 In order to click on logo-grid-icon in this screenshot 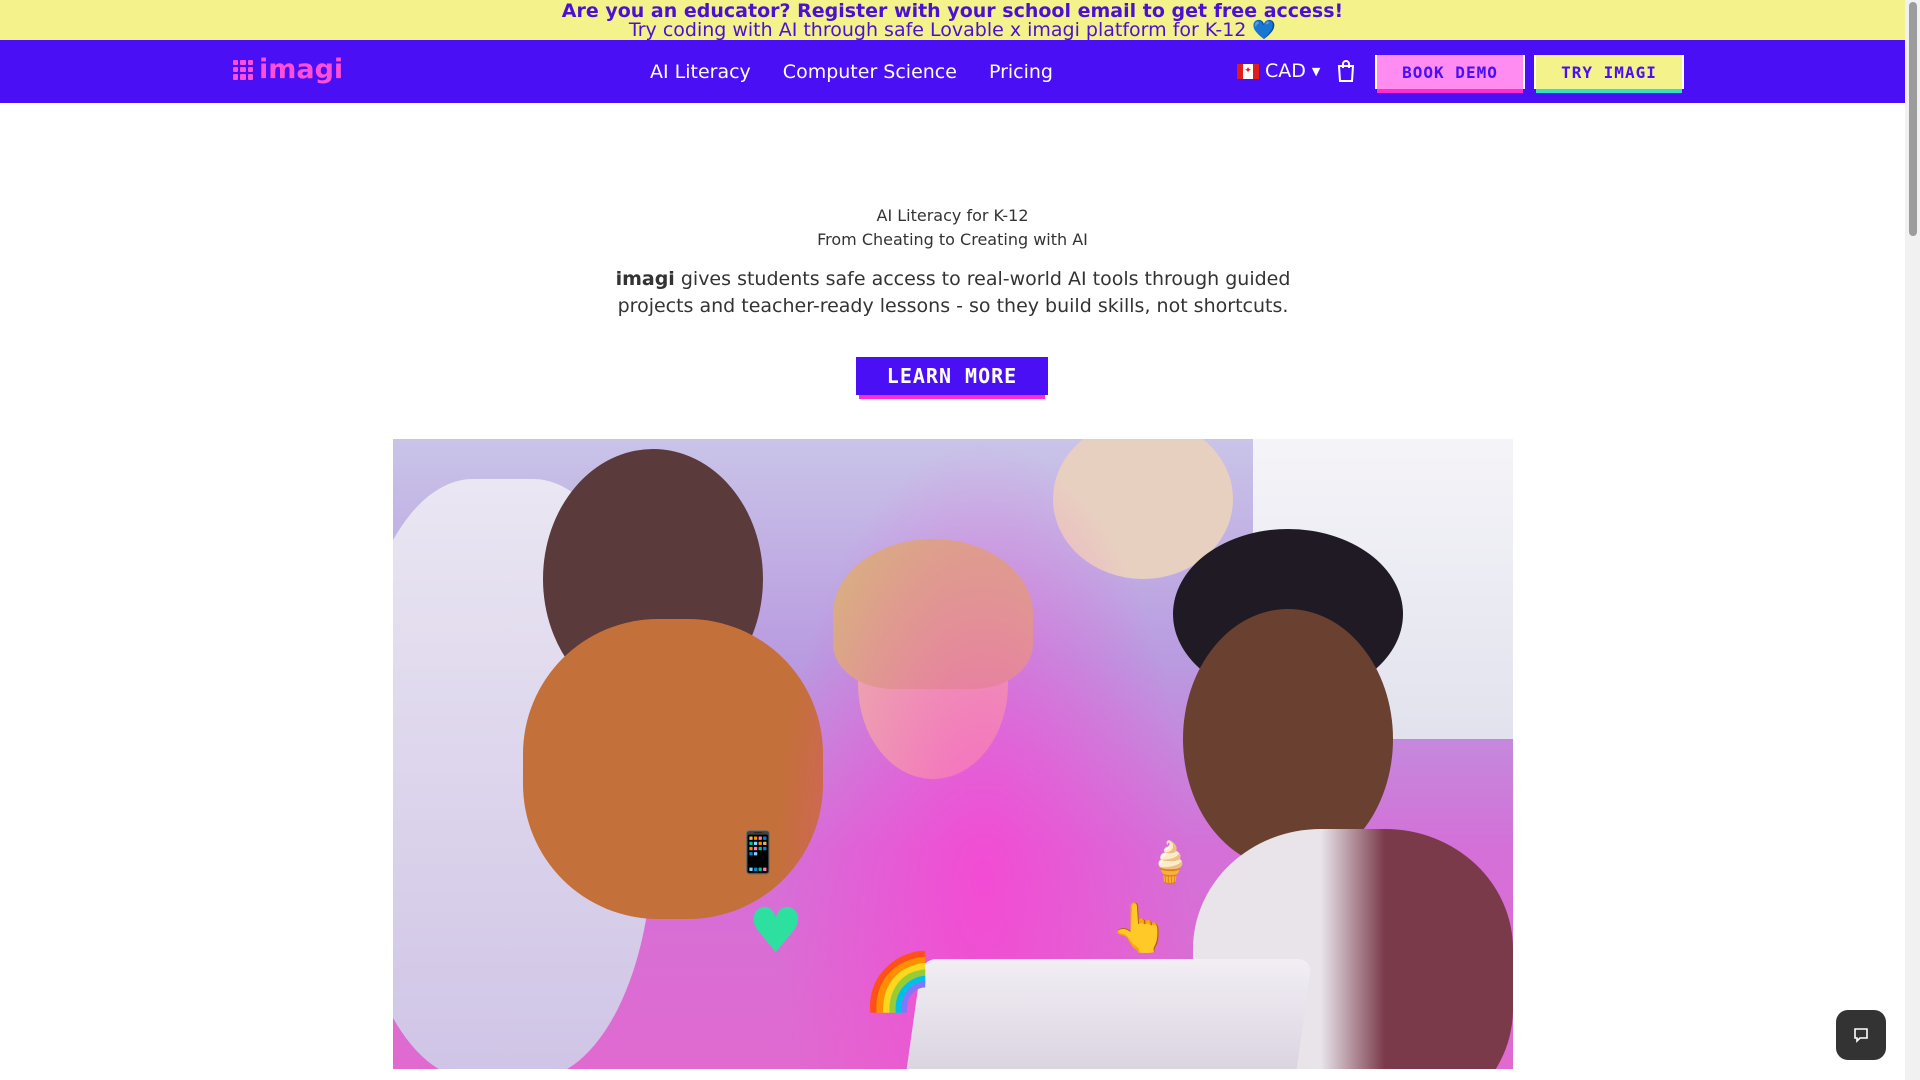, I will do `click(243, 69)`.